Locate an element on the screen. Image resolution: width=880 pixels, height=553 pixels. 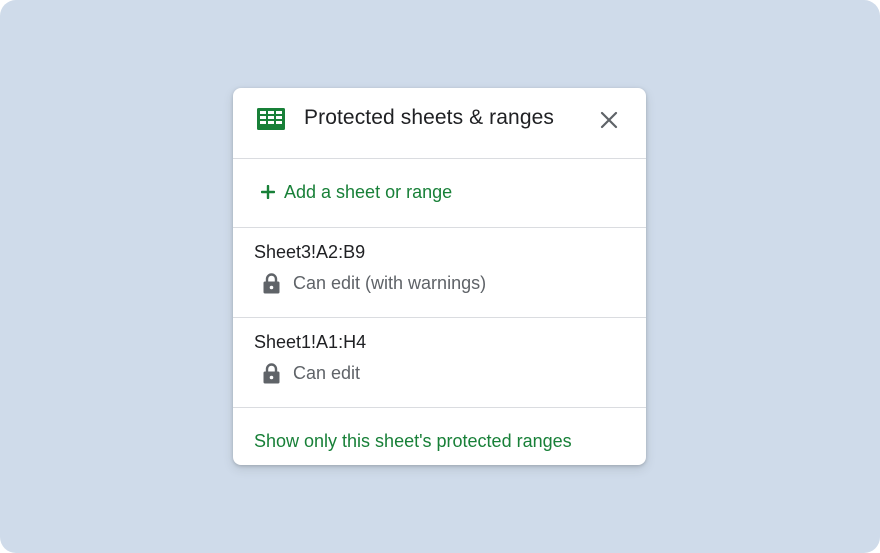
show-this-sheet-ranges-link: Show only this sheet's protected ranges is located at coordinates (413, 441).